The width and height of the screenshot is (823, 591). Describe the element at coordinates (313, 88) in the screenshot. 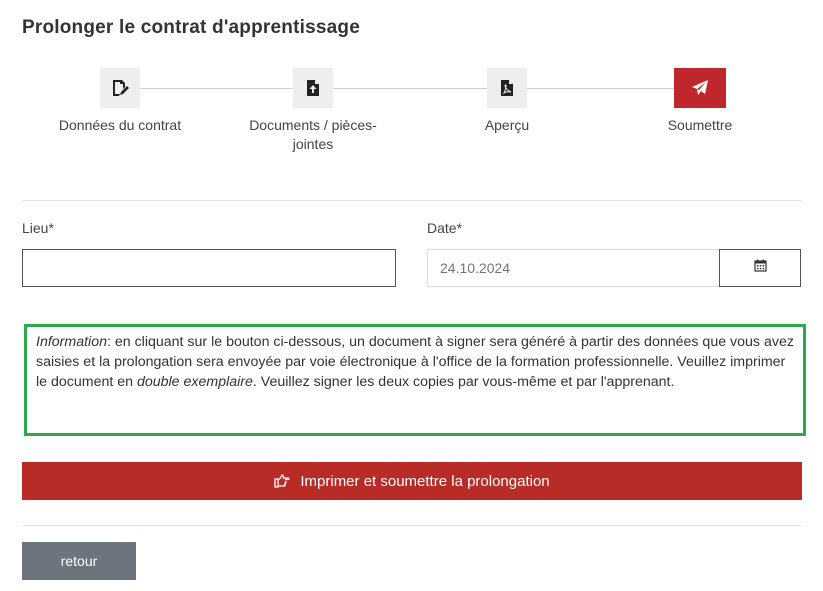

I see `upload-document-icon` at that location.